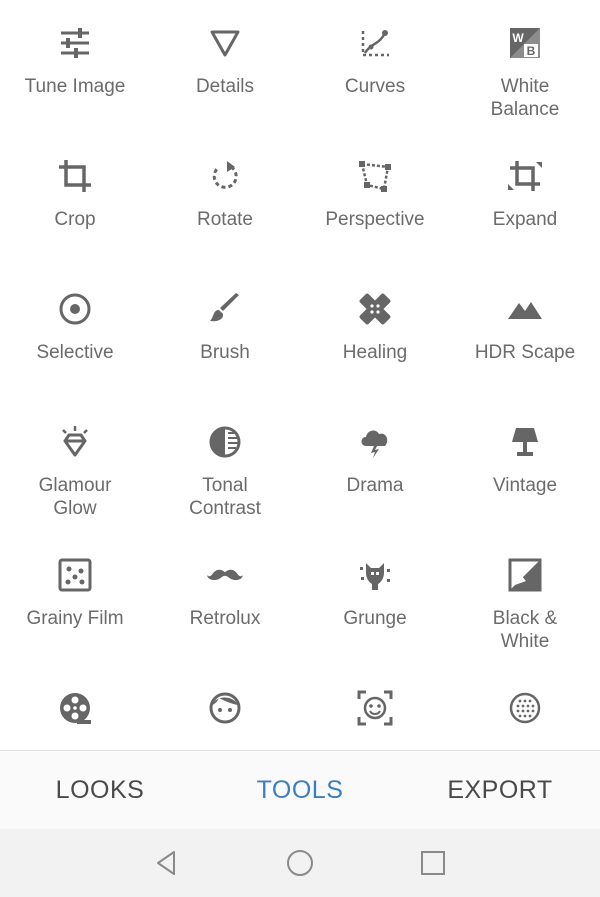 The width and height of the screenshot is (600, 897). What do you see at coordinates (75, 598) in the screenshot?
I see `tool-grainy-film: Grainy Film` at bounding box center [75, 598].